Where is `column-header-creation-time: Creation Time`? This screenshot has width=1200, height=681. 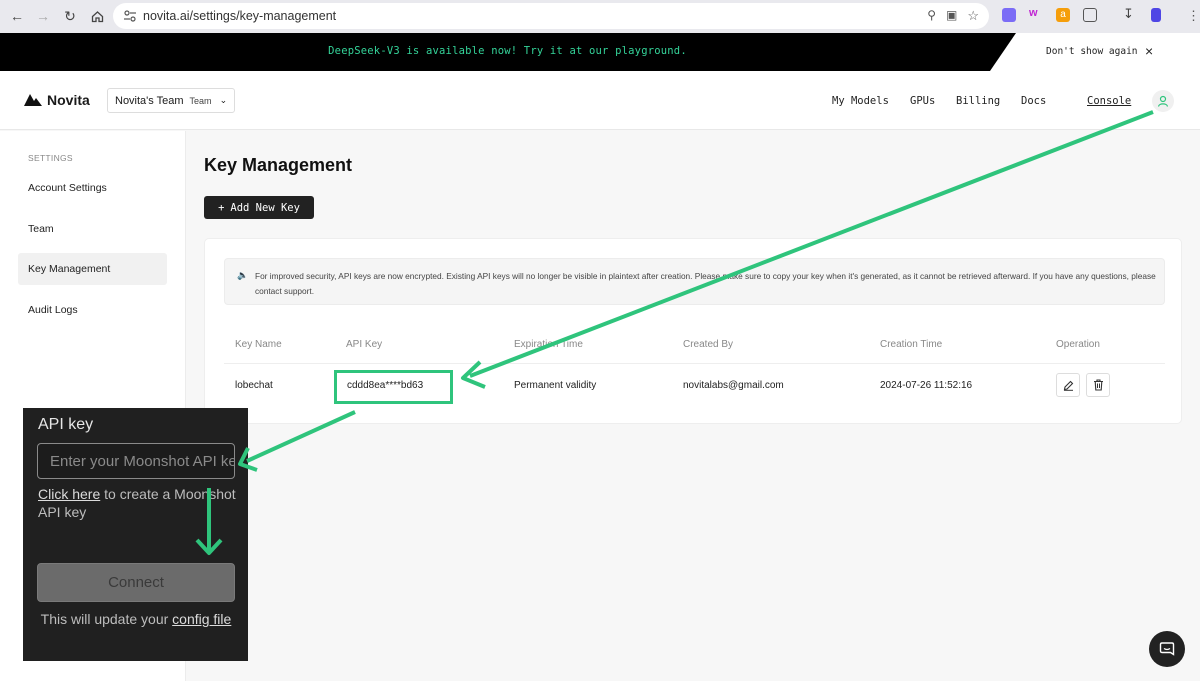
column-header-creation-time: Creation Time is located at coordinates (911, 344).